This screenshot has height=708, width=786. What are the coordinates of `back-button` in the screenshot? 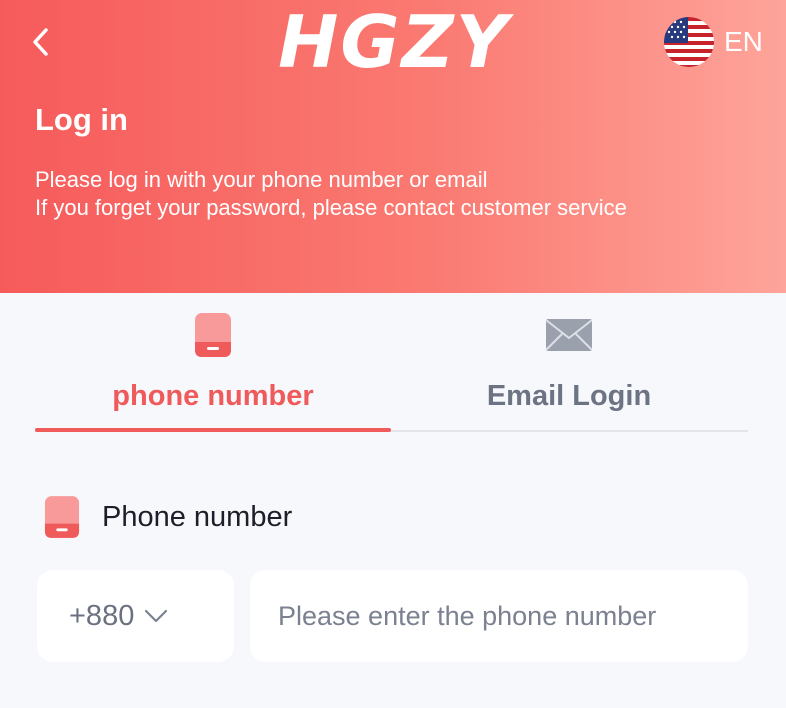 It's located at (40, 42).